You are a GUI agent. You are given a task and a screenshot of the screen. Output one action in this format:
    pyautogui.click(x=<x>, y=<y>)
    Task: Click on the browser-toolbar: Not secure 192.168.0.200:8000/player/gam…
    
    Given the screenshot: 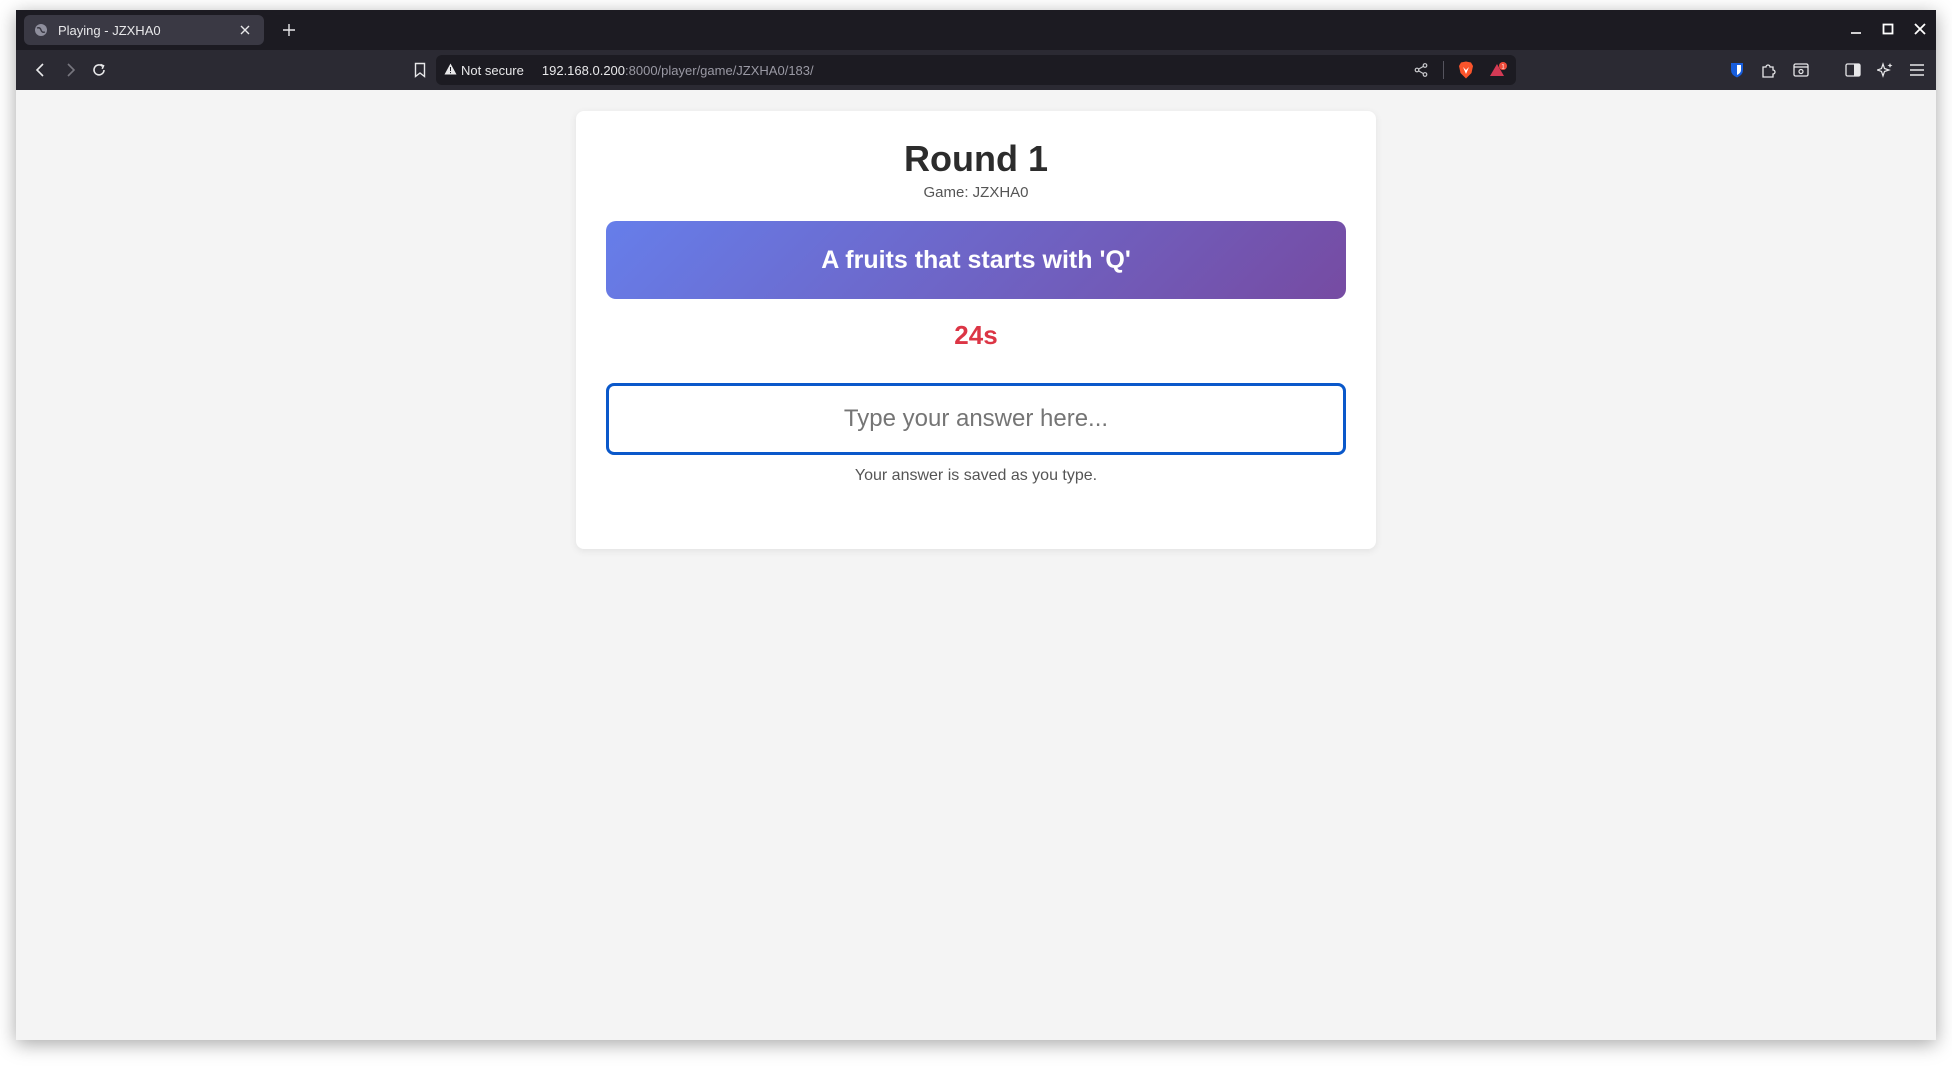 What is the action you would take?
    pyautogui.click(x=976, y=70)
    